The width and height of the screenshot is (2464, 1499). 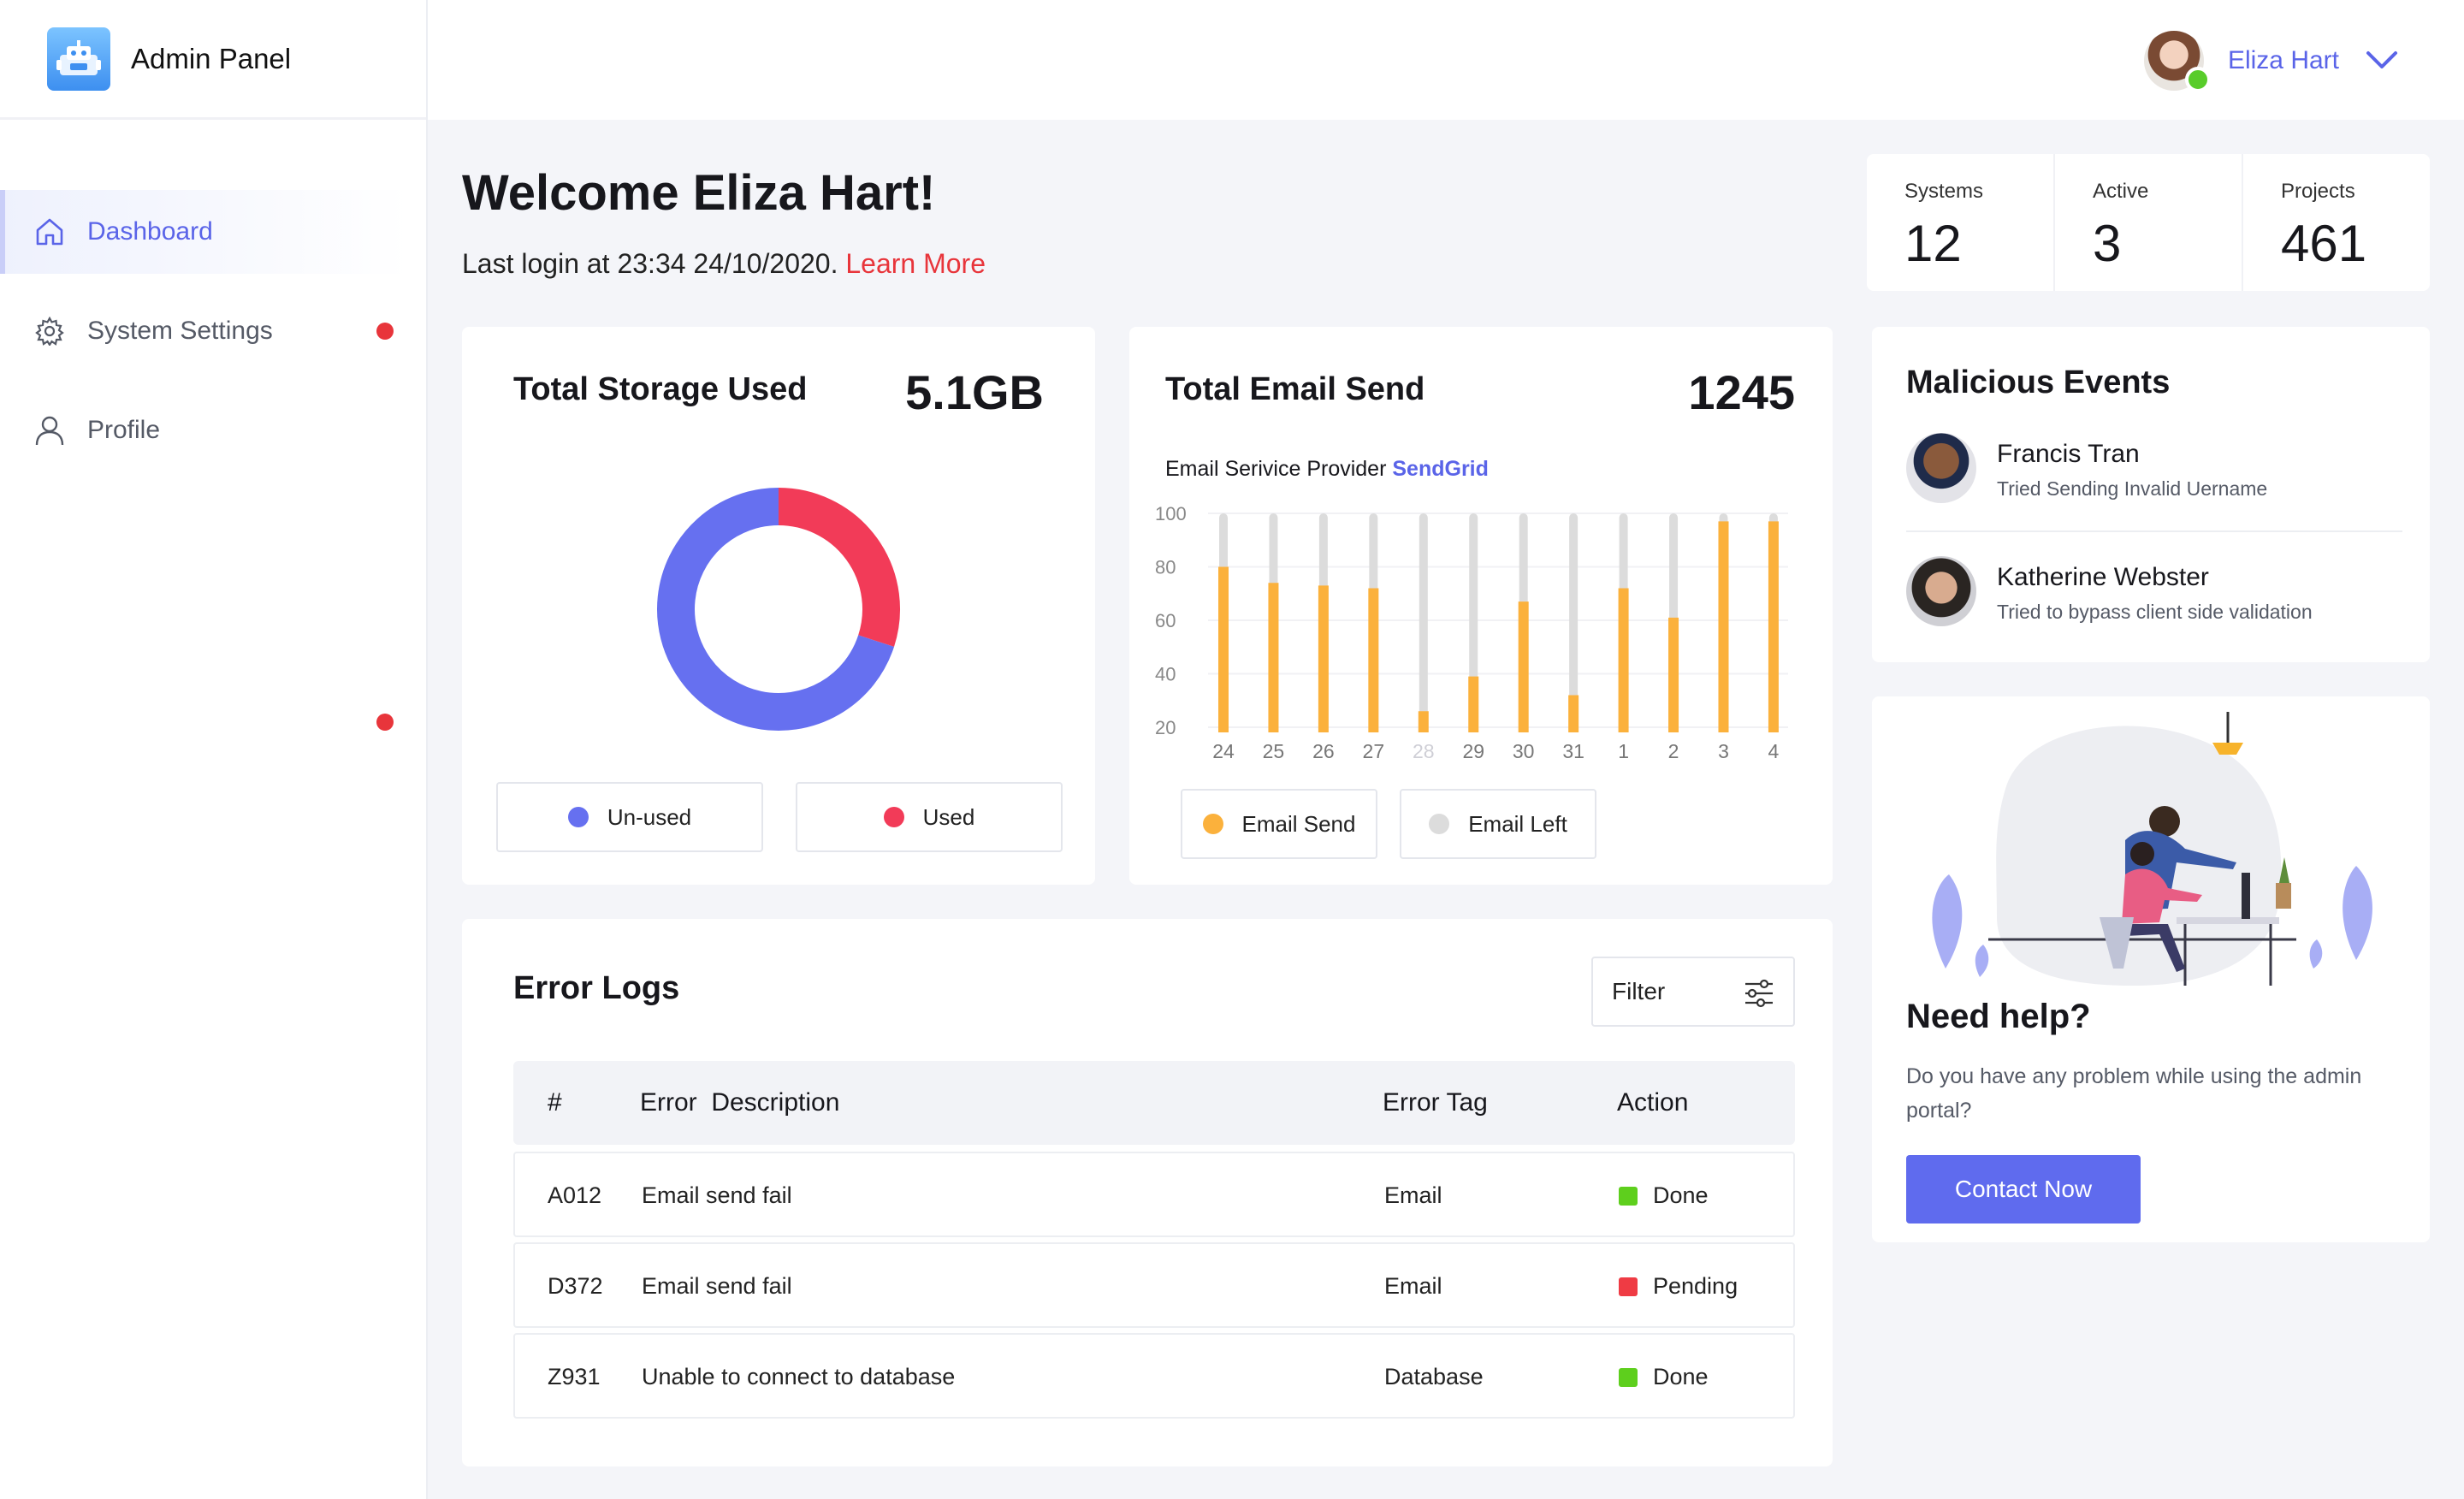 I want to click on last-login-label: Last login at 23:34 24/10/2020., so click(x=650, y=263).